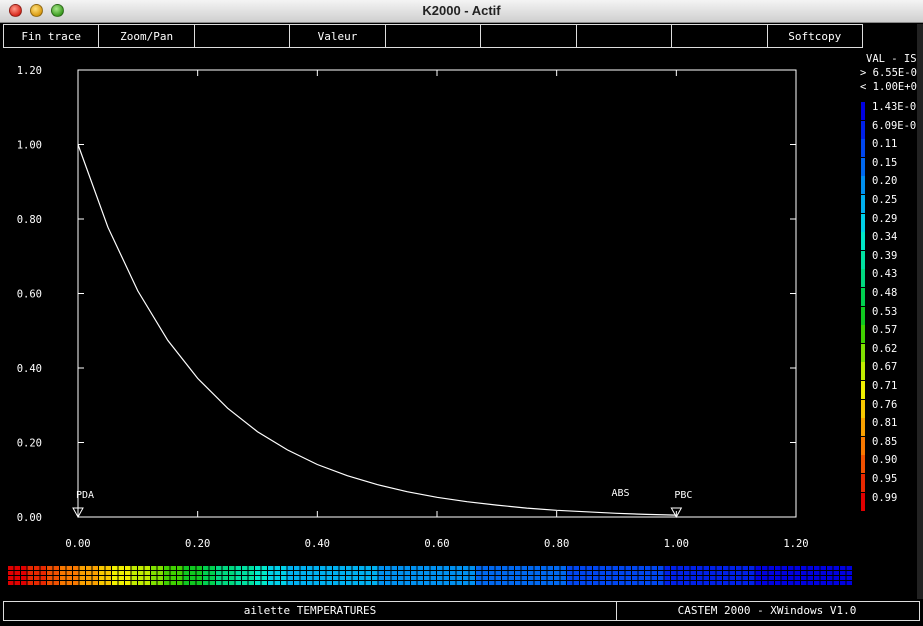 Image resolution: width=923 pixels, height=626 pixels. I want to click on y-tick-label: 1.20, so click(29, 71).